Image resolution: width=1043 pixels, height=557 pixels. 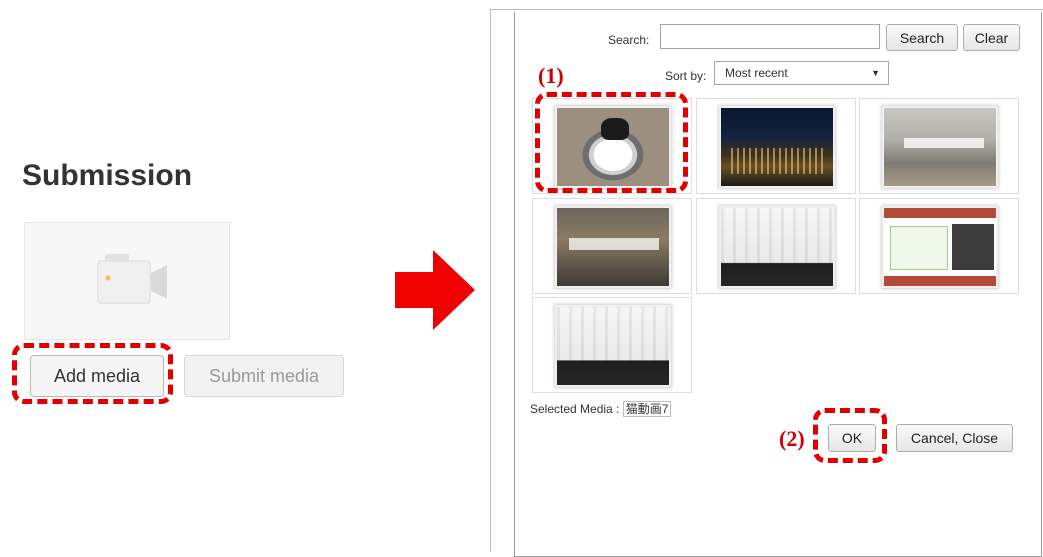 I want to click on selected-media-label: Selected Media : 猫動画7, so click(x=601, y=408).